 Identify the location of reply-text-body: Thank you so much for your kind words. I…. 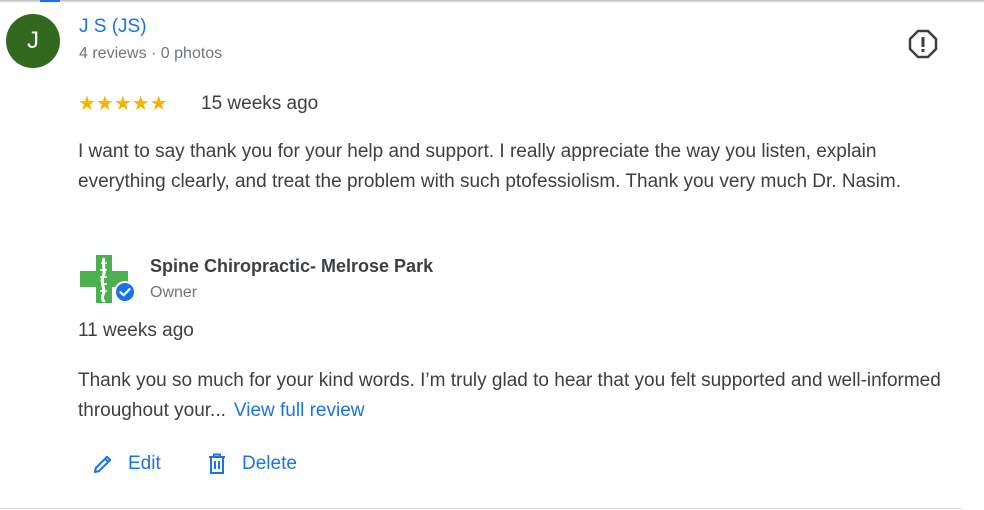
(509, 395).